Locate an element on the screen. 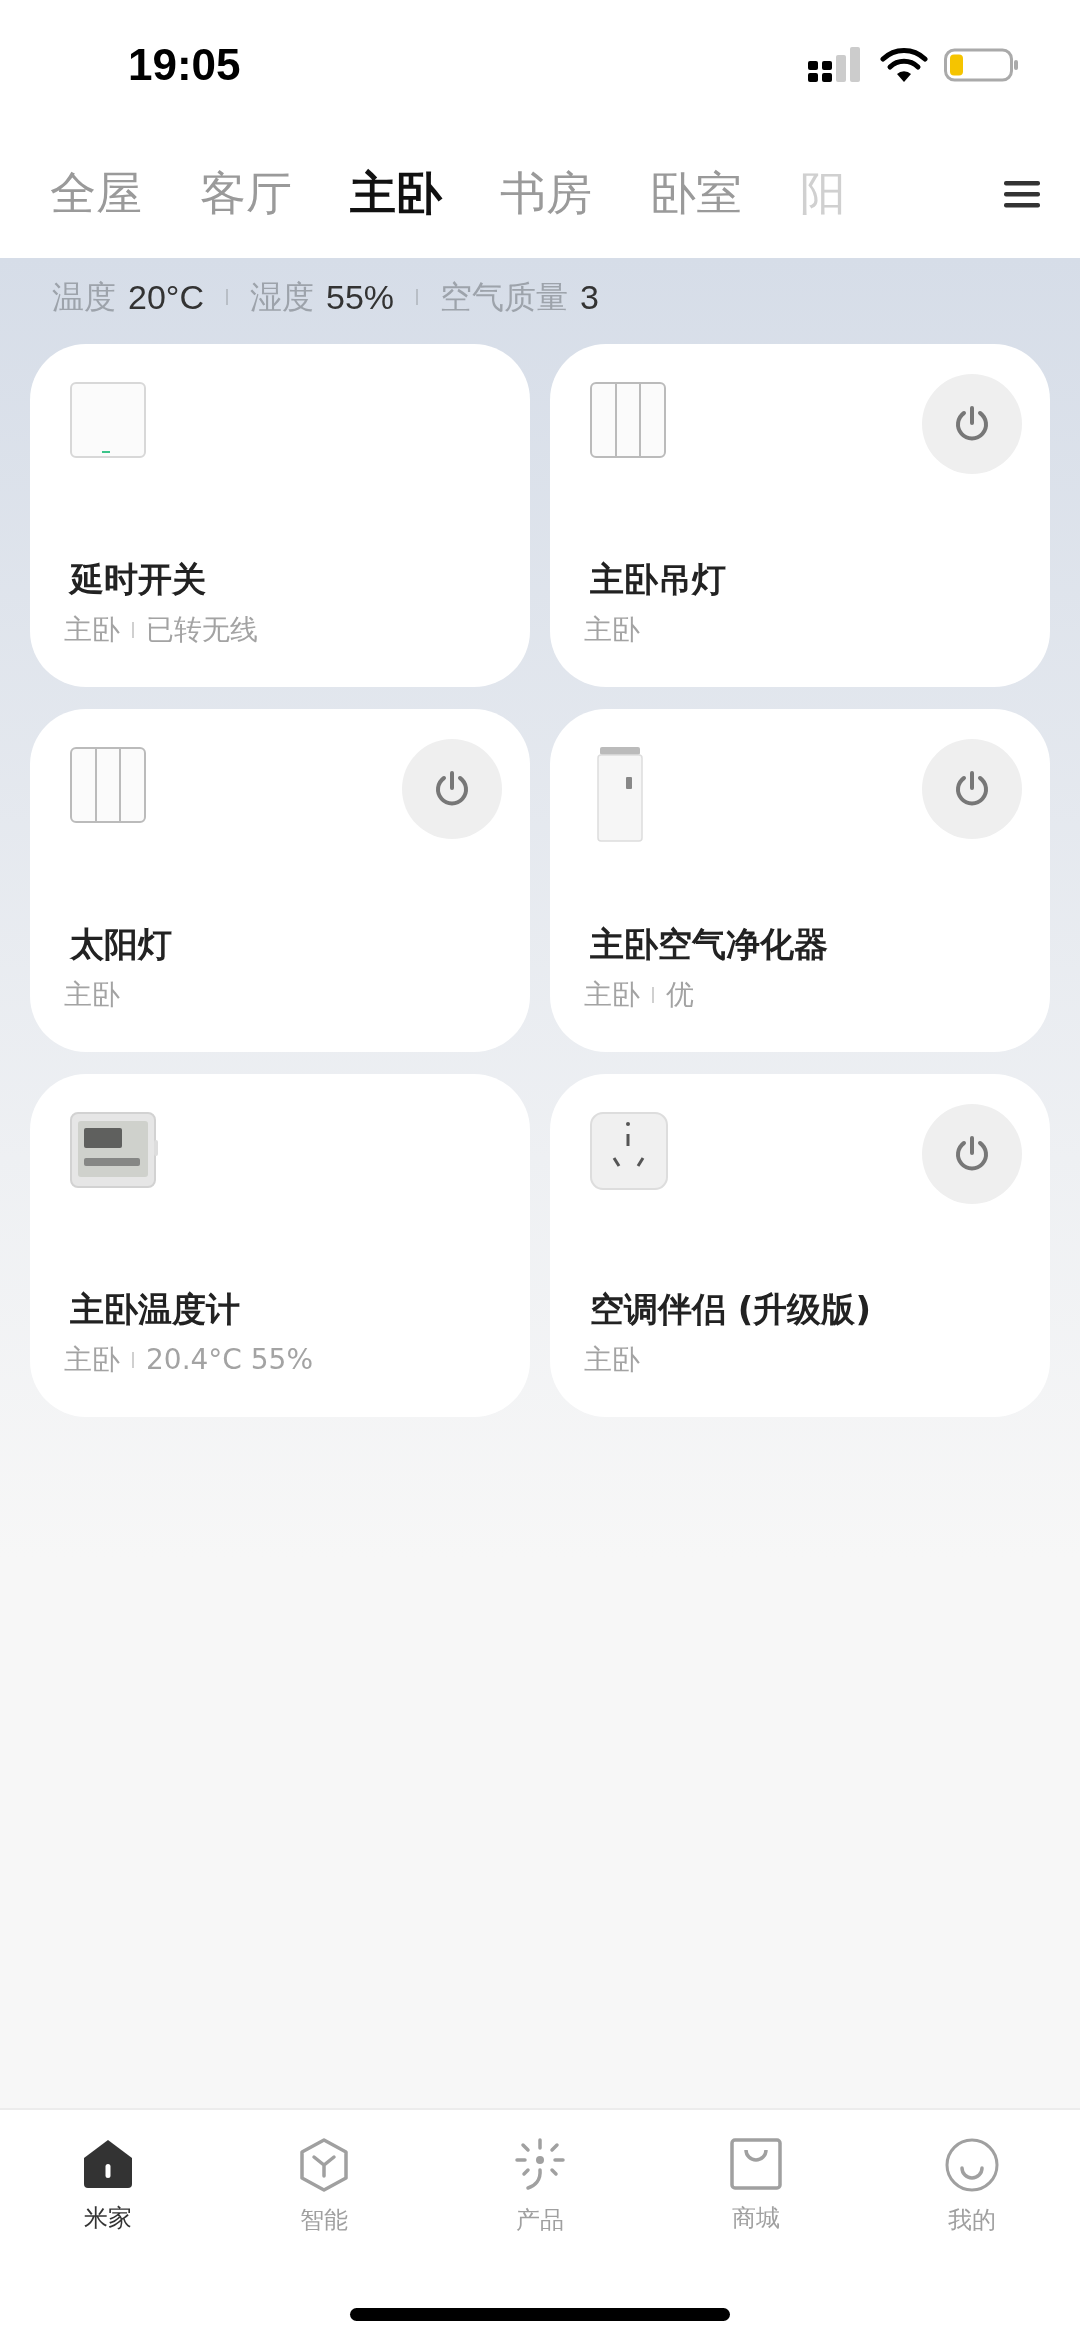 The height and width of the screenshot is (2337, 1080). environment-value: 55% is located at coordinates (360, 297).